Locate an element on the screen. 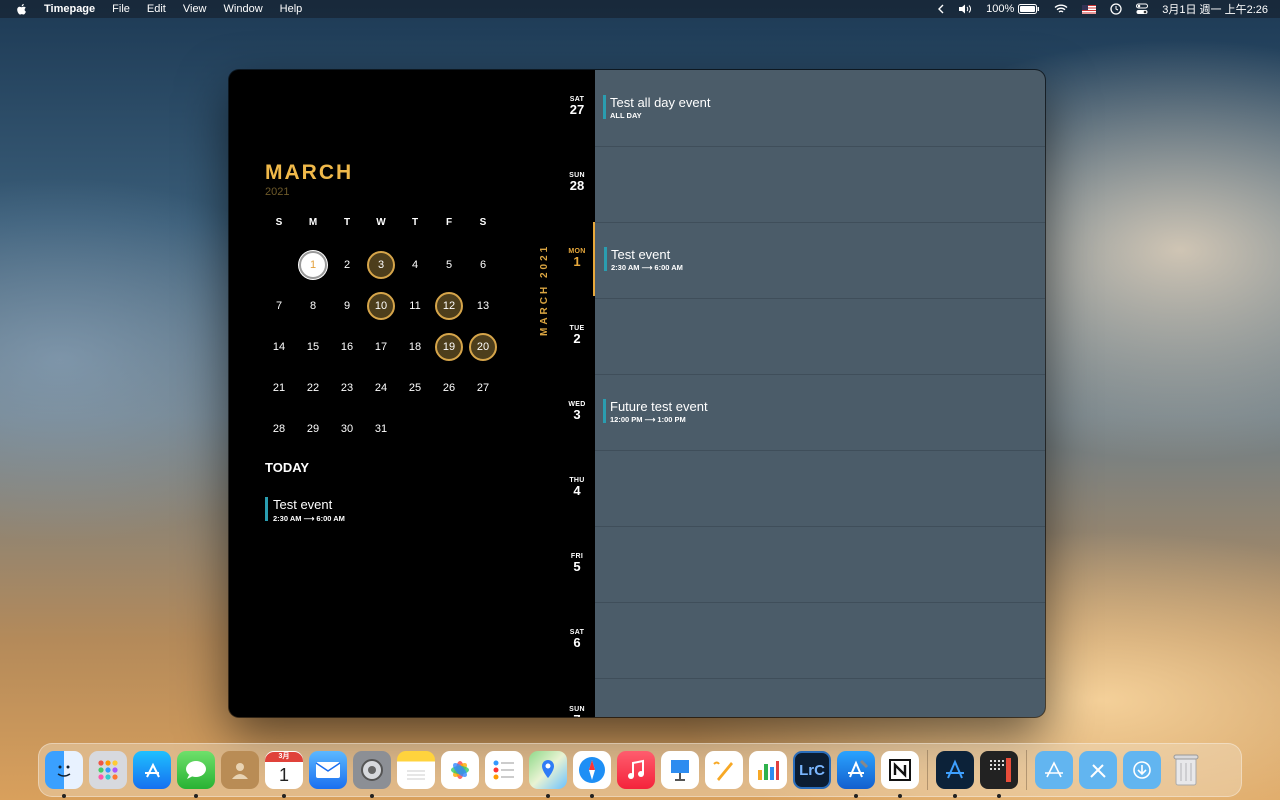  volume-icon is located at coordinates (965, 9).